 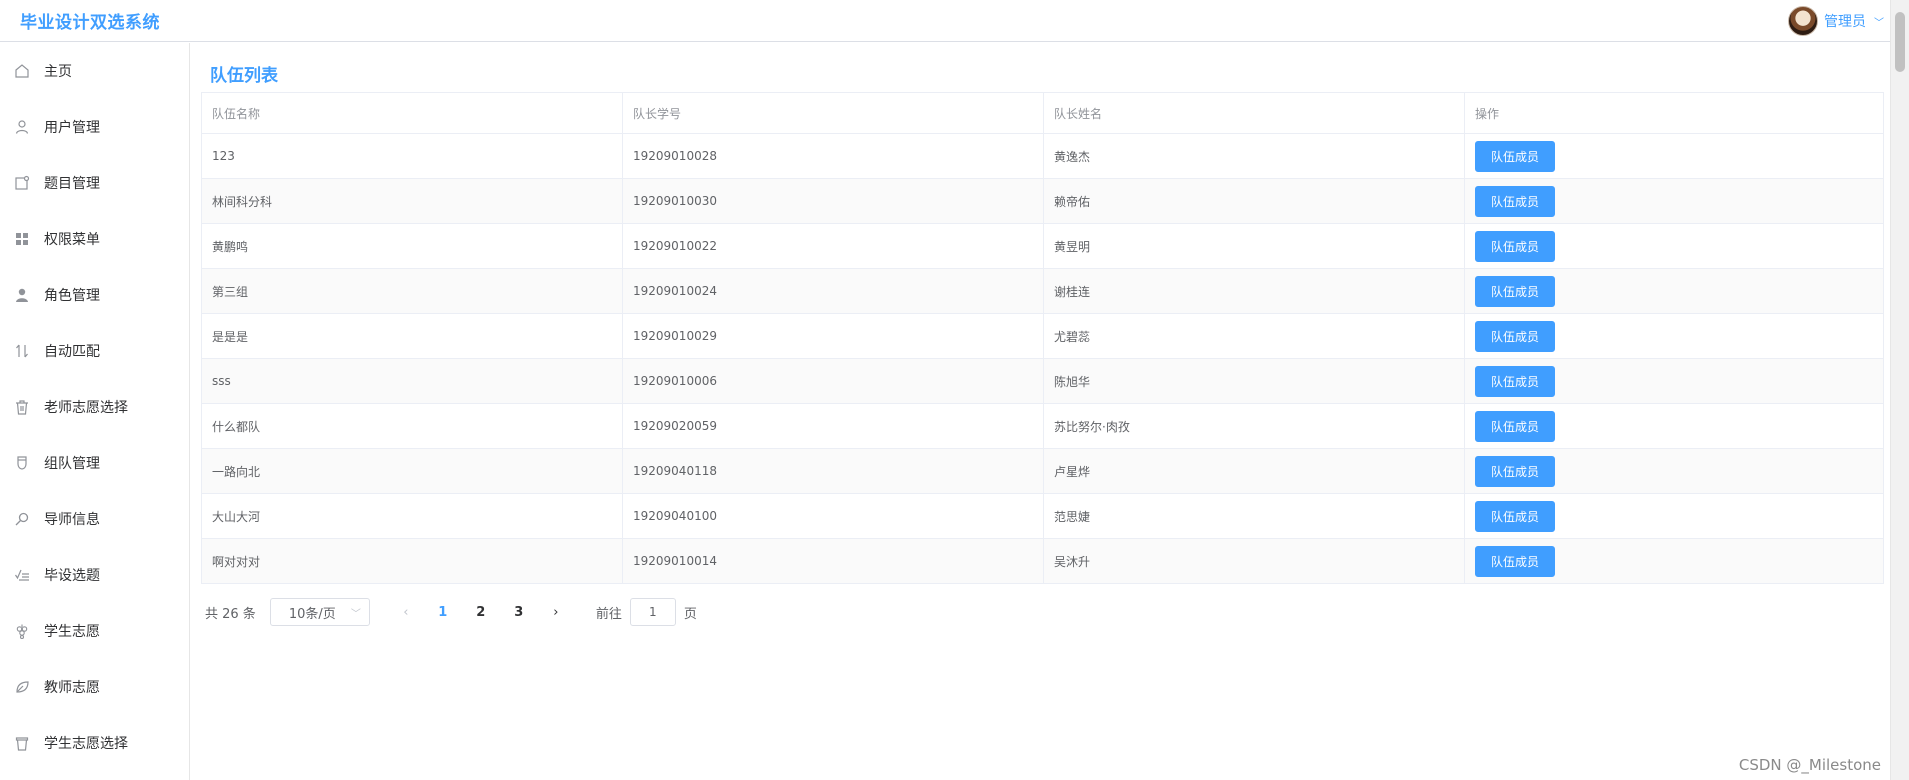 I want to click on home-icon, so click(x=22, y=71).